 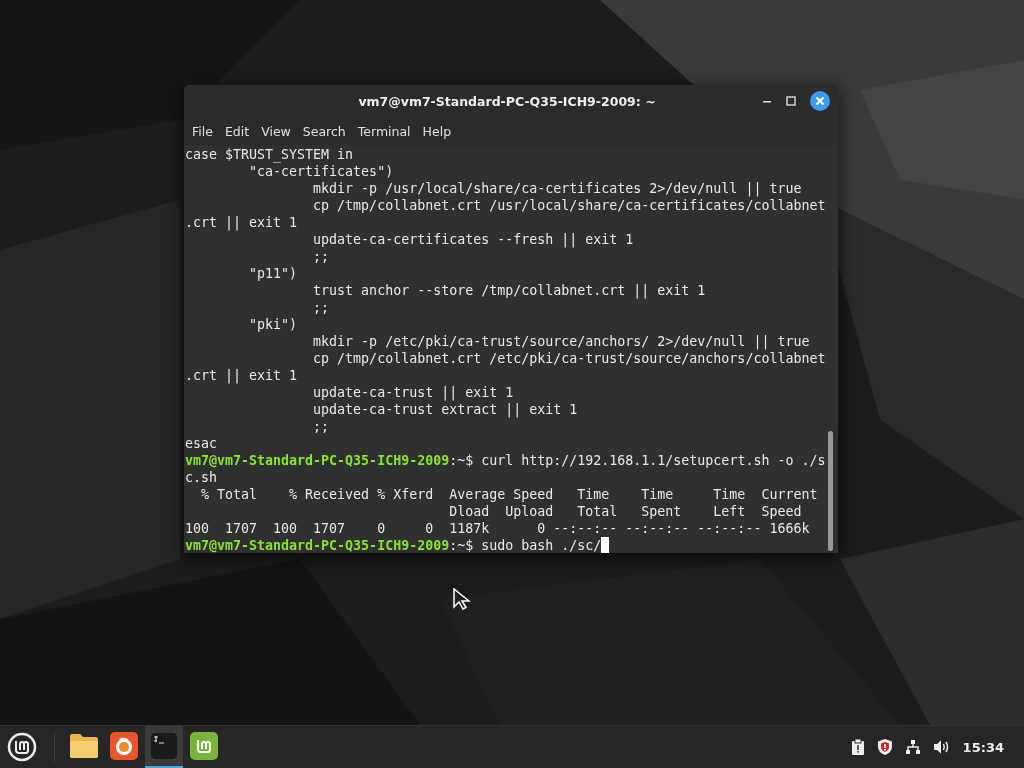 I want to click on volume-icon, so click(x=941, y=747).